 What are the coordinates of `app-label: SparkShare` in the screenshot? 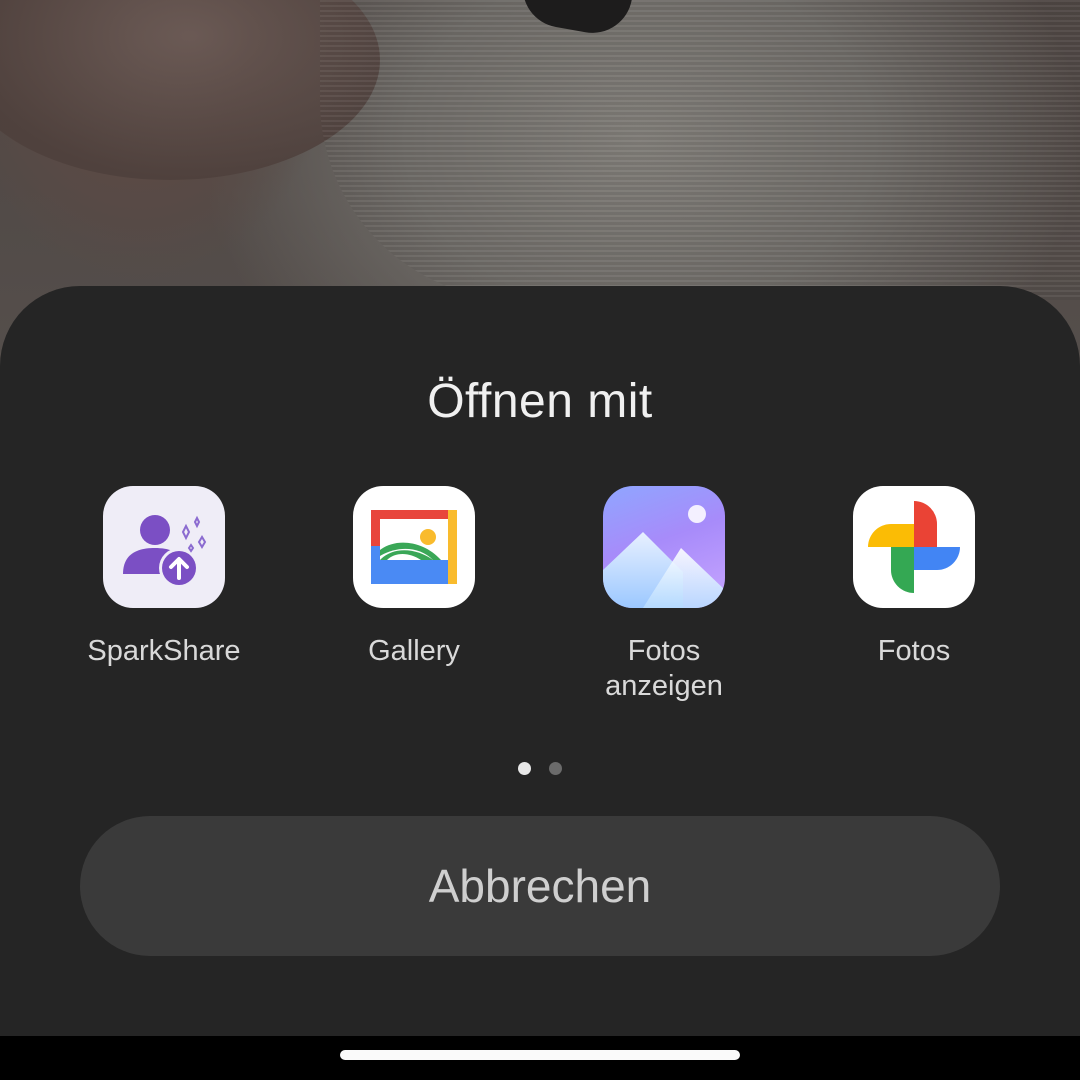 It's located at (164, 651).